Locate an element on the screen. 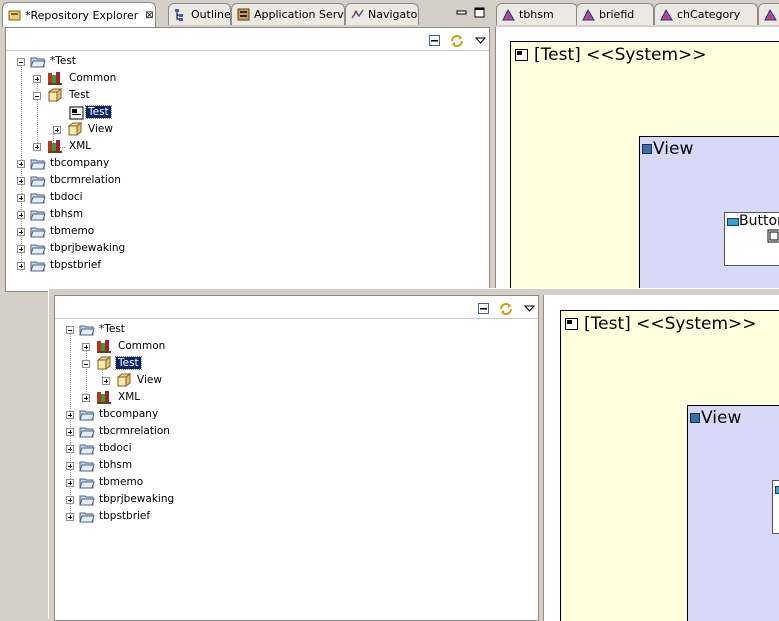 The image size is (779, 621). tree-item-label: tbdoci is located at coordinates (115, 448).